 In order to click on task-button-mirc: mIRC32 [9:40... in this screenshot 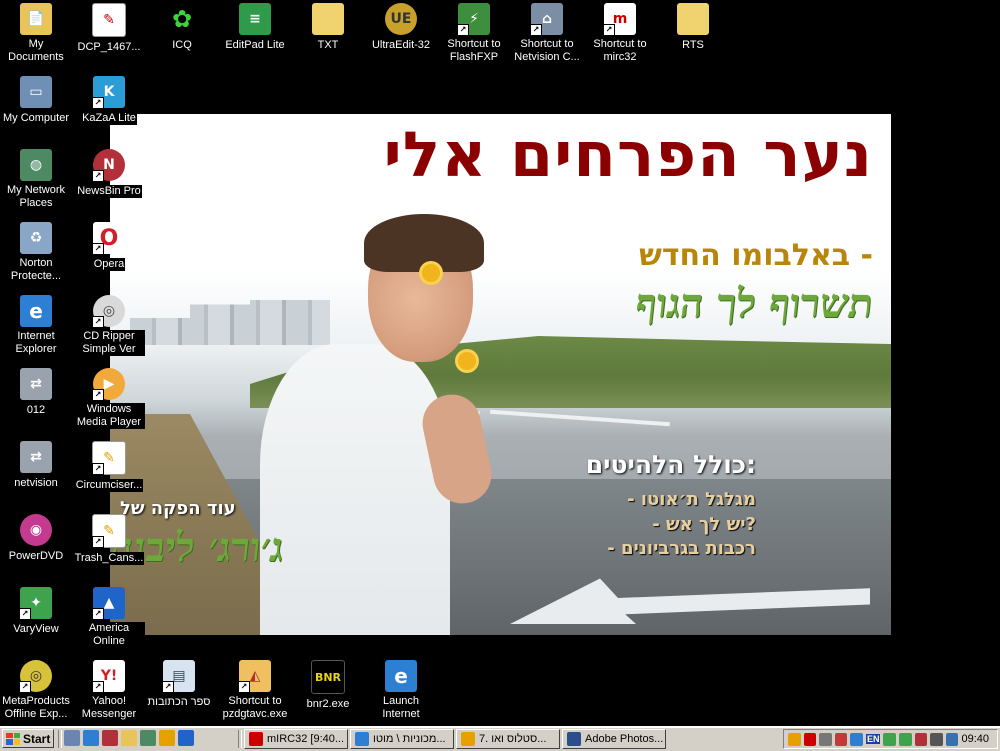, I will do `click(296, 739)`.